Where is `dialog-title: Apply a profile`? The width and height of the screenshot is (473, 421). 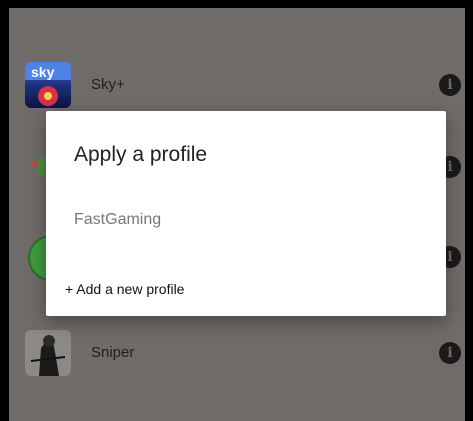
dialog-title: Apply a profile is located at coordinates (141, 154).